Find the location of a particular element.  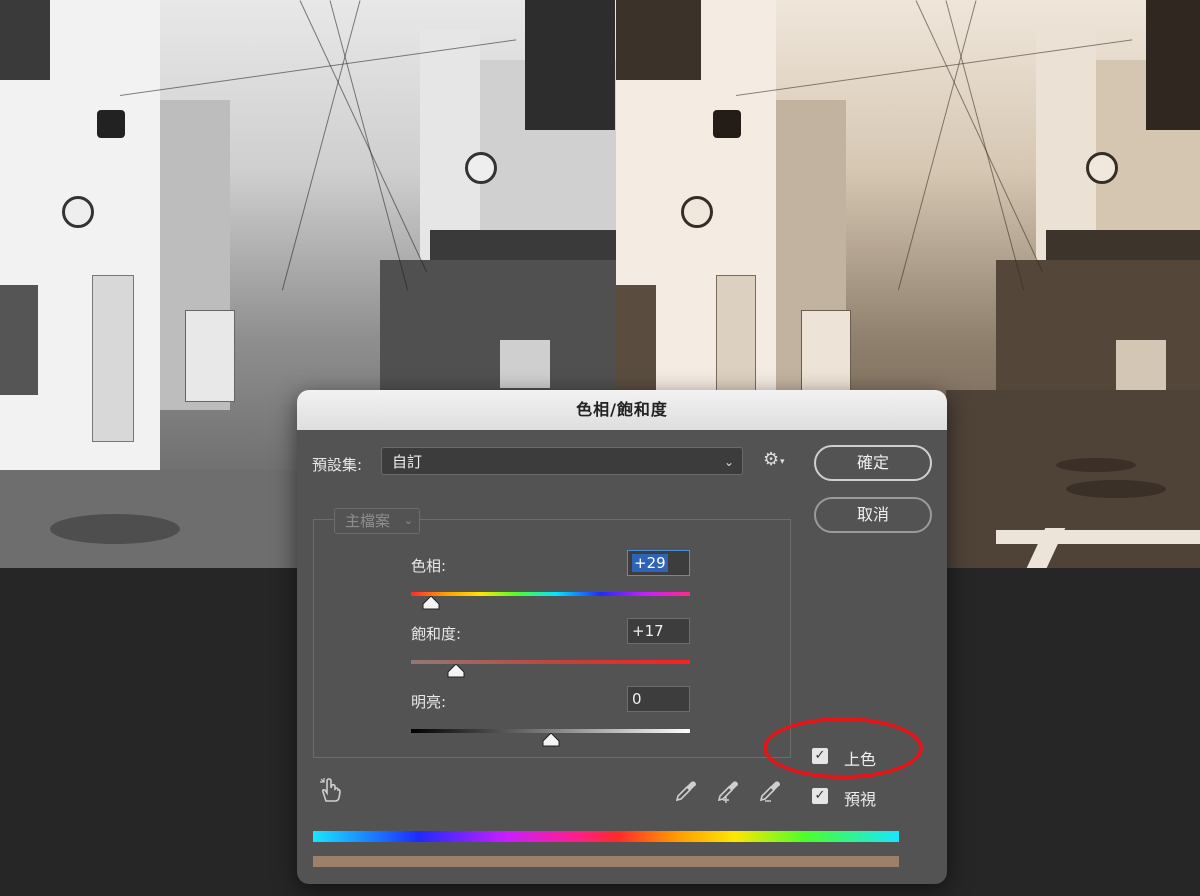

channel-value: 主檔案 is located at coordinates (368, 521).